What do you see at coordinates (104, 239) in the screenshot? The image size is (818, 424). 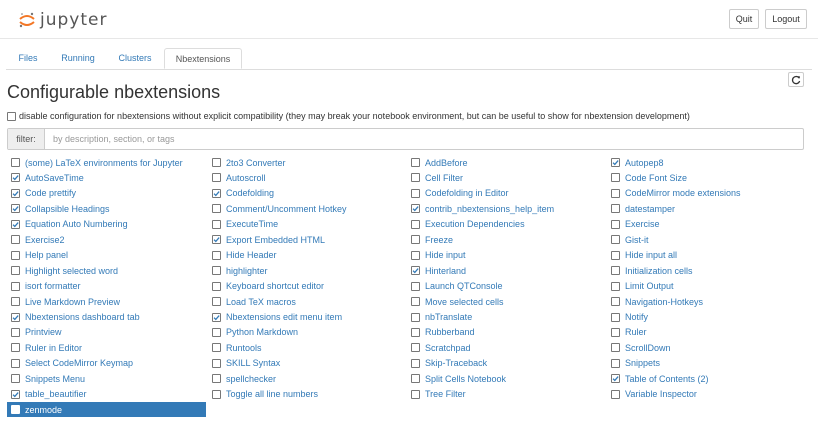 I see `nbextension-item: Exercise2` at bounding box center [104, 239].